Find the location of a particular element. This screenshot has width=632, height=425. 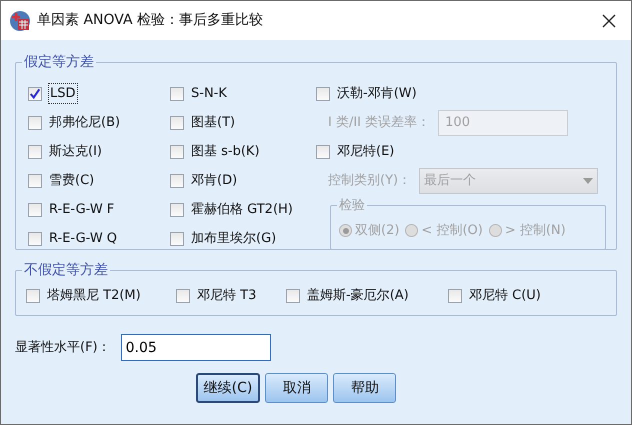

checkbox-label: 盖姆斯-豪厄尔(A) is located at coordinates (358, 296).